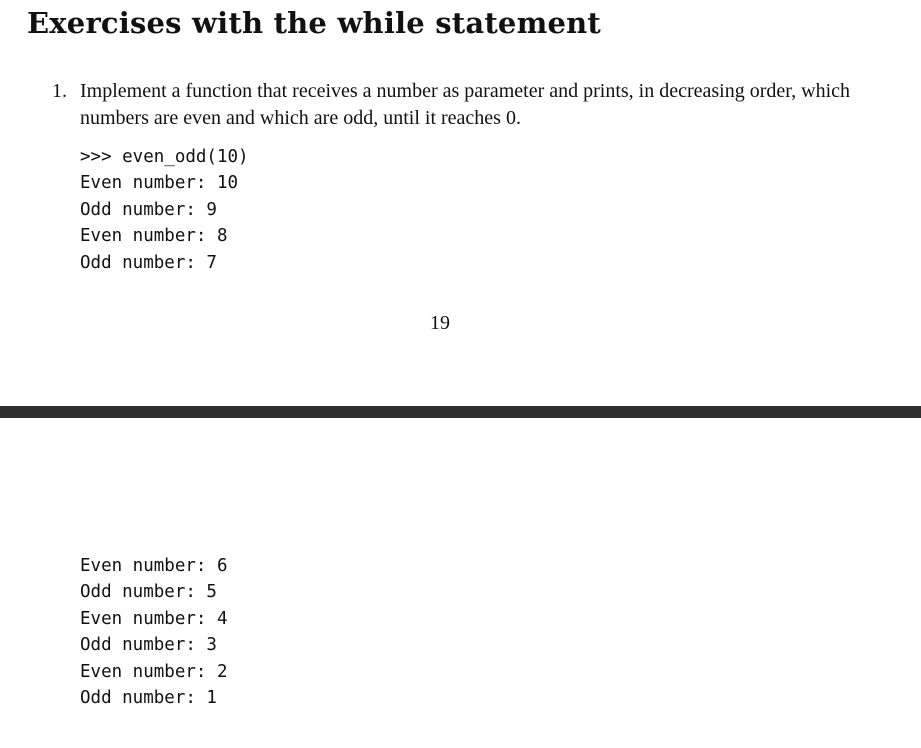 This screenshot has height=748, width=921. I want to click on page-number: 19, so click(440, 323).